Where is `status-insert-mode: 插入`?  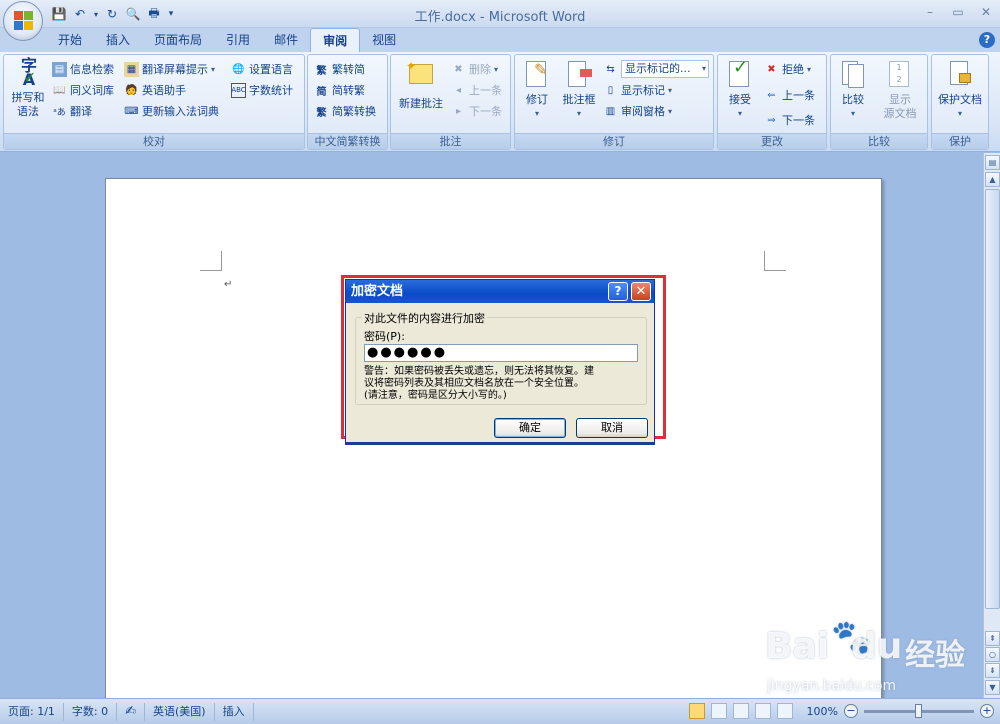 status-insert-mode: 插入 is located at coordinates (234, 711).